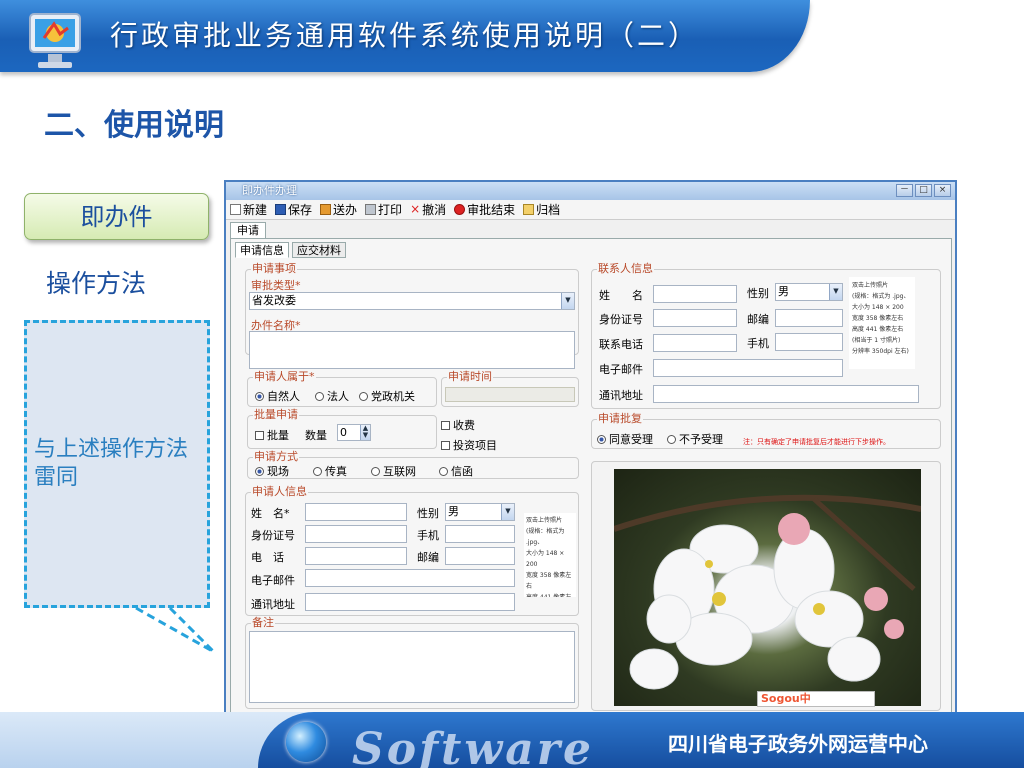  What do you see at coordinates (255, 210) in the screenshot?
I see `new-label: 新建` at bounding box center [255, 210].